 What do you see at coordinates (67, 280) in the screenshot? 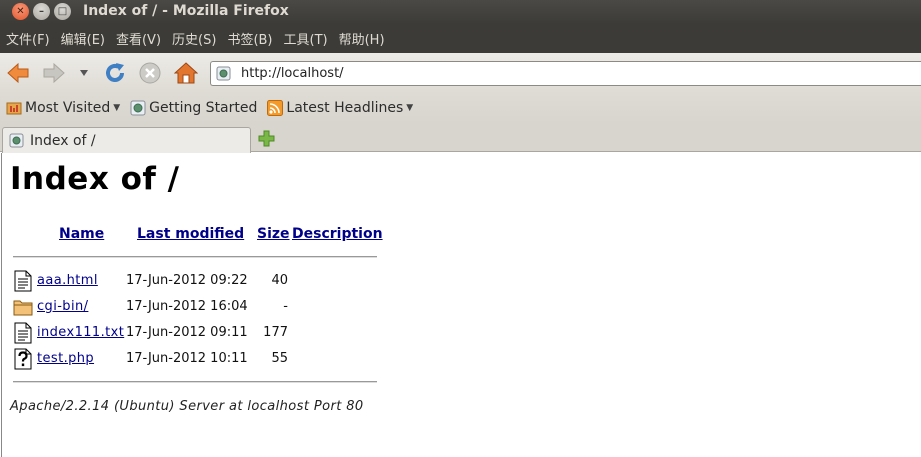
I see `file-link: aaa.html` at bounding box center [67, 280].